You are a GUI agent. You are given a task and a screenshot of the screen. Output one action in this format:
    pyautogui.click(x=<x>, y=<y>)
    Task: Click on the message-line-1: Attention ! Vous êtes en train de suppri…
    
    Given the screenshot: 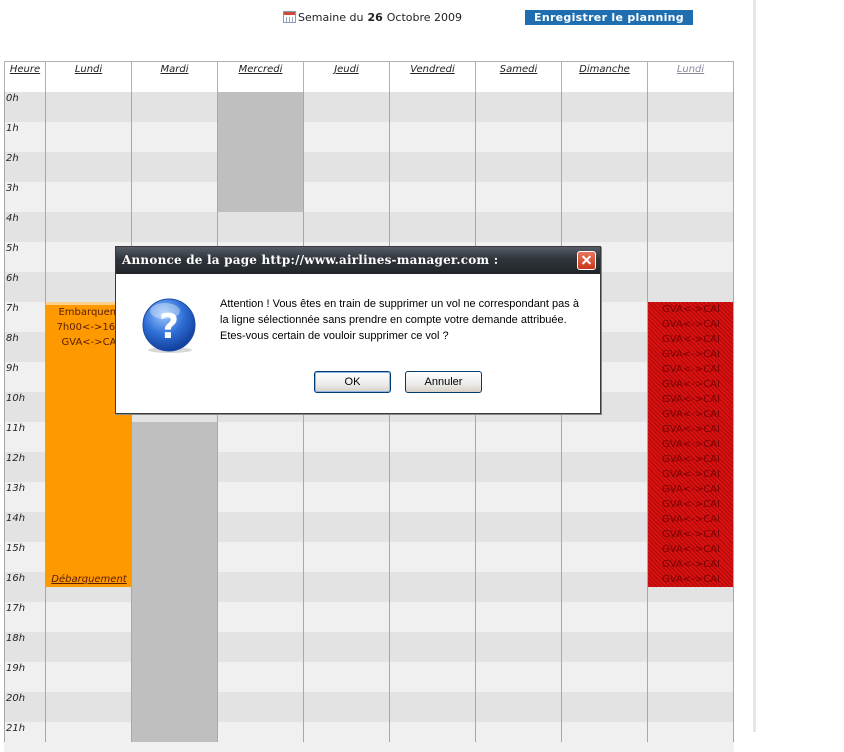 What is the action you would take?
    pyautogui.click(x=399, y=304)
    